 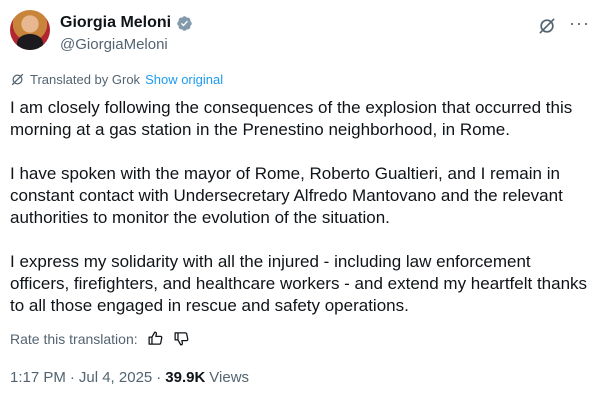 I want to click on handle: @GiorgiaMeloni, so click(x=114, y=44).